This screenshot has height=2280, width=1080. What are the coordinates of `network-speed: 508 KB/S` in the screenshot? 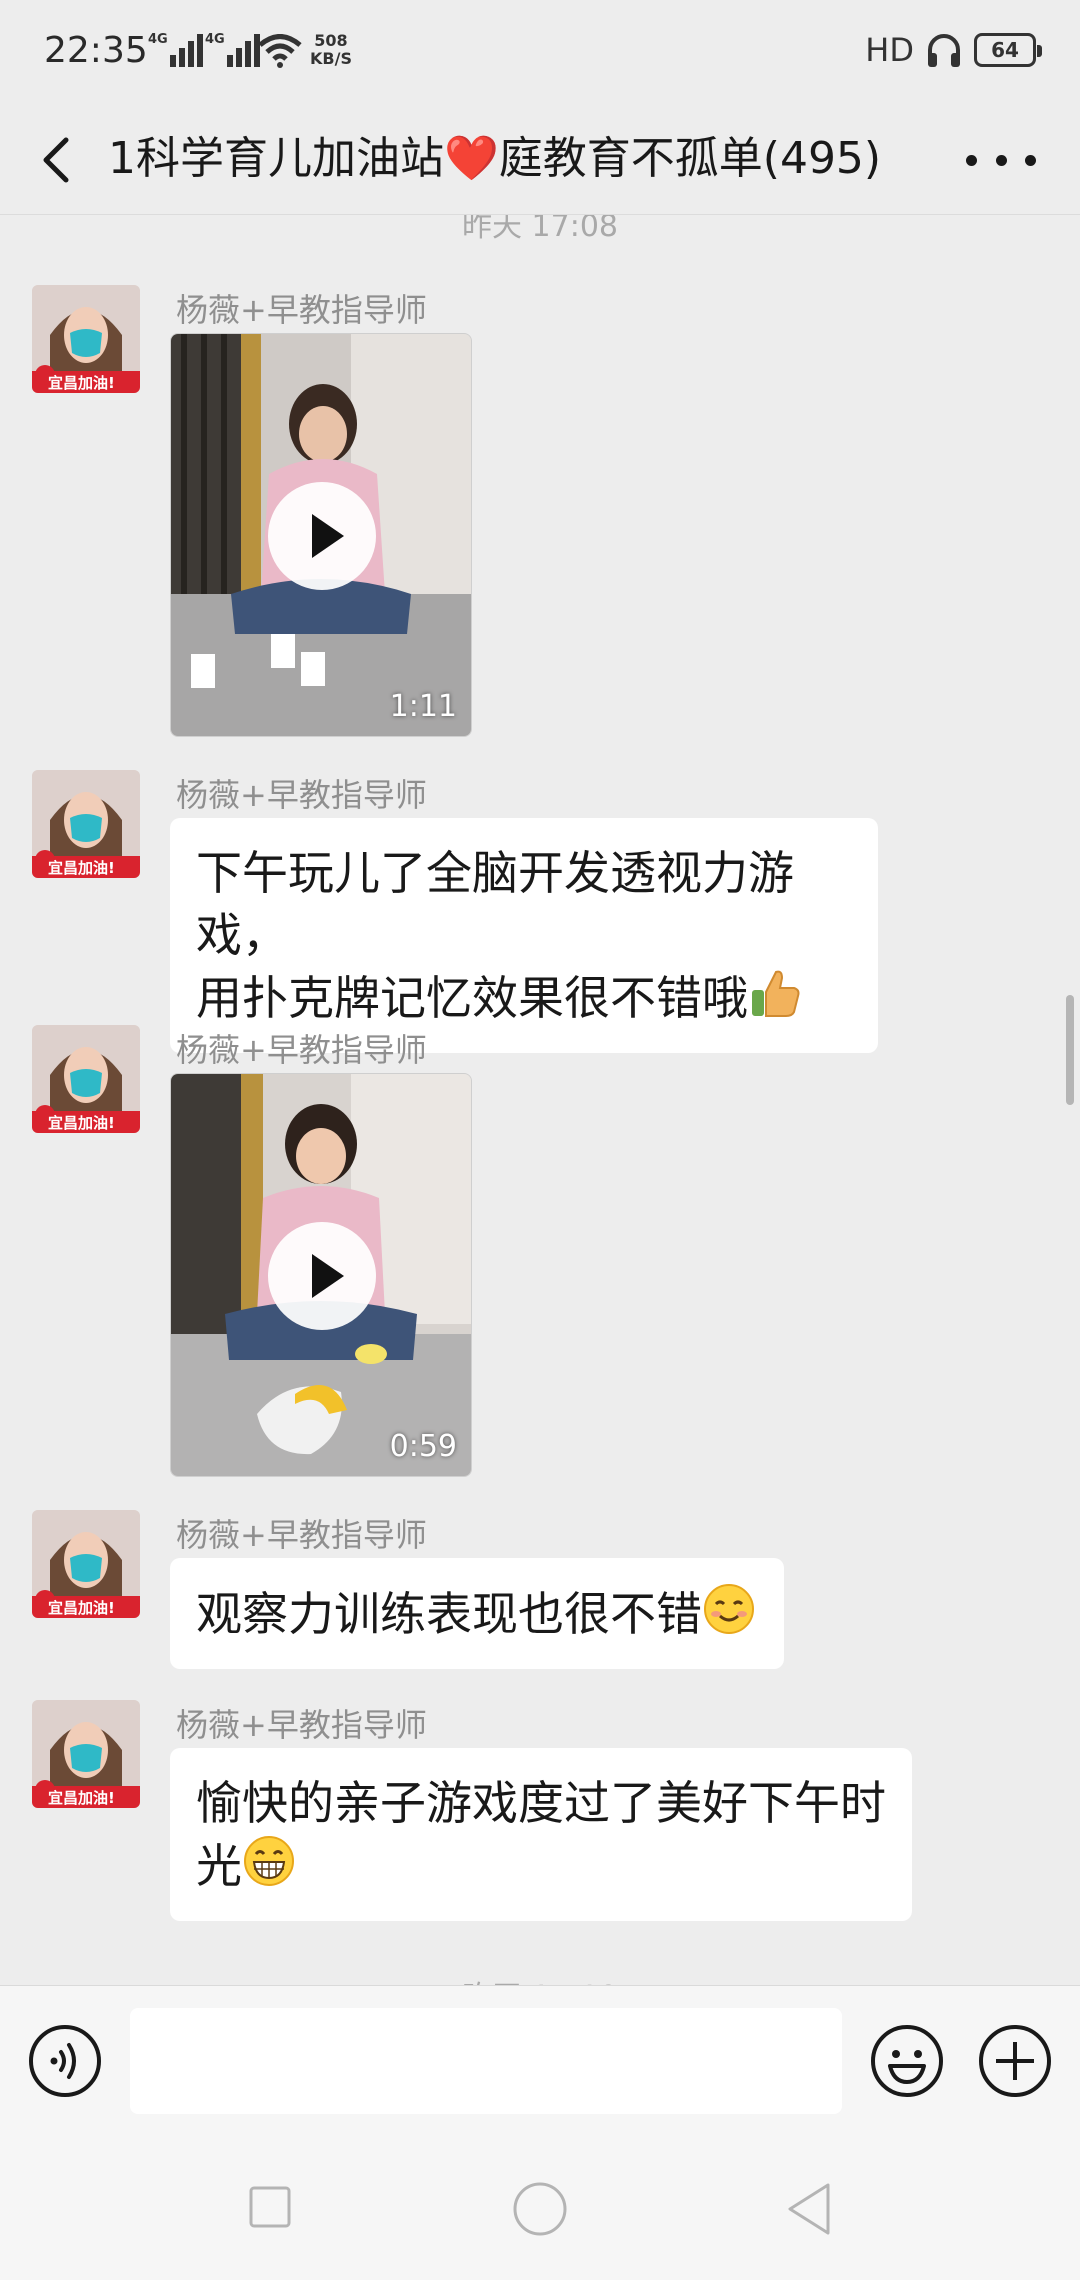 It's located at (331, 50).